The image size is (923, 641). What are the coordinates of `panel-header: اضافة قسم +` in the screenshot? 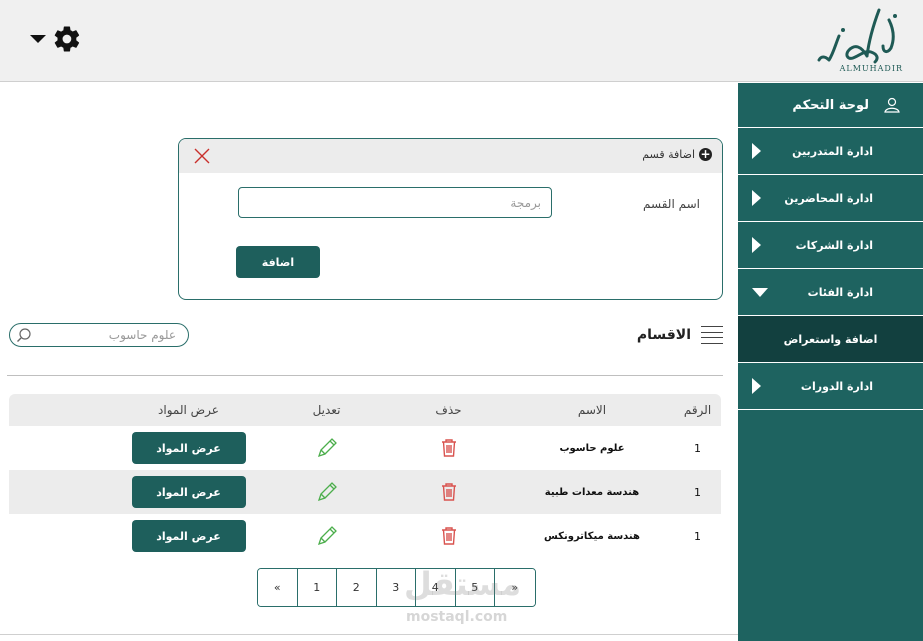 It's located at (450, 156).